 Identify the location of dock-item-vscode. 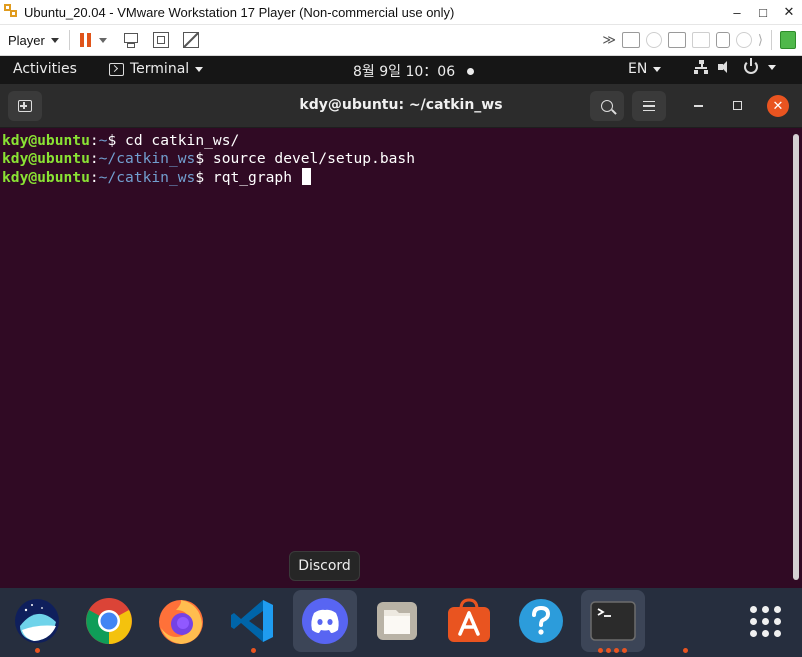
(253, 621).